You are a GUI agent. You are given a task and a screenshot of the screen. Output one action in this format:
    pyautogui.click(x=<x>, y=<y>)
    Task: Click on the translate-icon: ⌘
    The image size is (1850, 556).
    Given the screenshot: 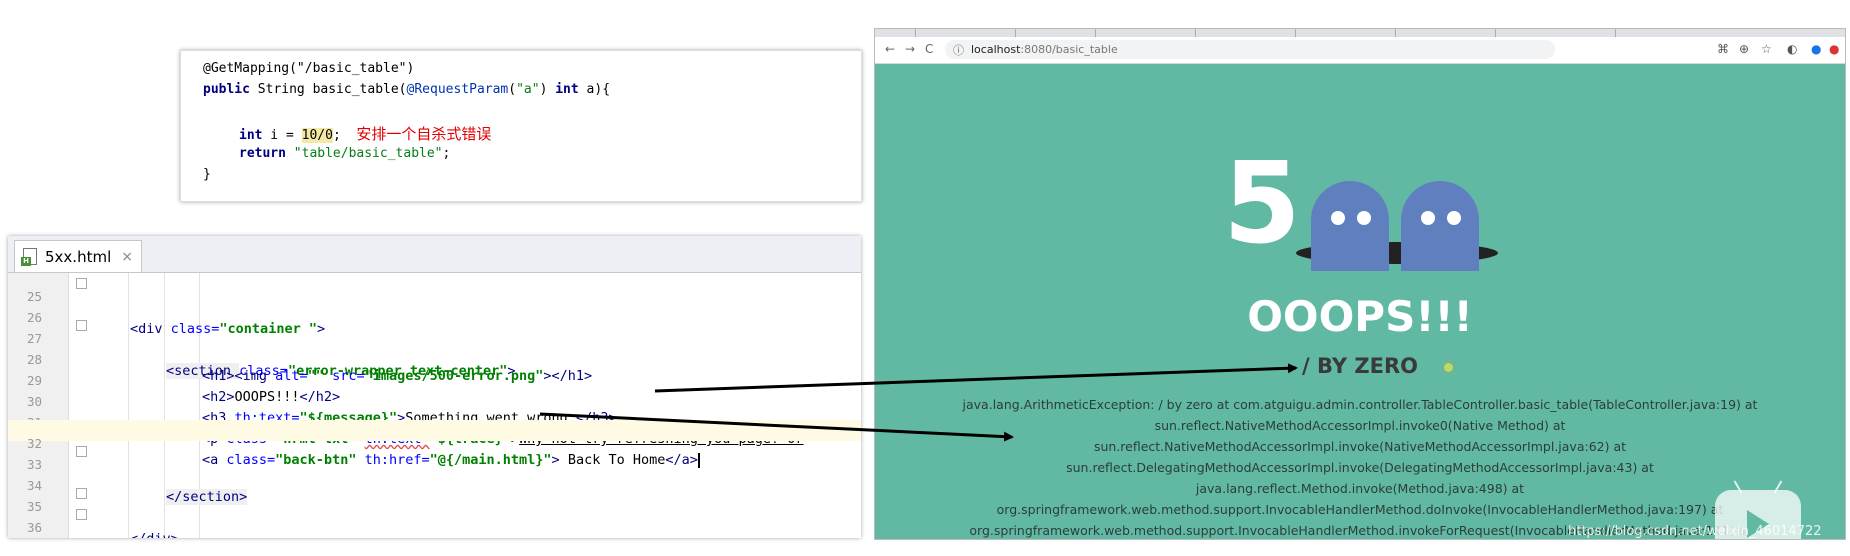 What is the action you would take?
    pyautogui.click(x=1723, y=49)
    